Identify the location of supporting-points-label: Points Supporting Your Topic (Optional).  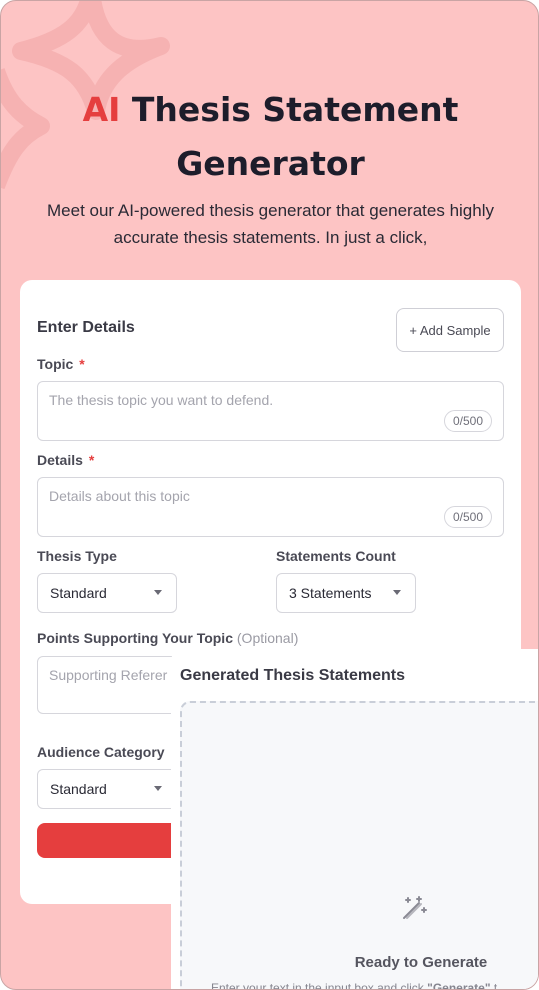
(167, 638).